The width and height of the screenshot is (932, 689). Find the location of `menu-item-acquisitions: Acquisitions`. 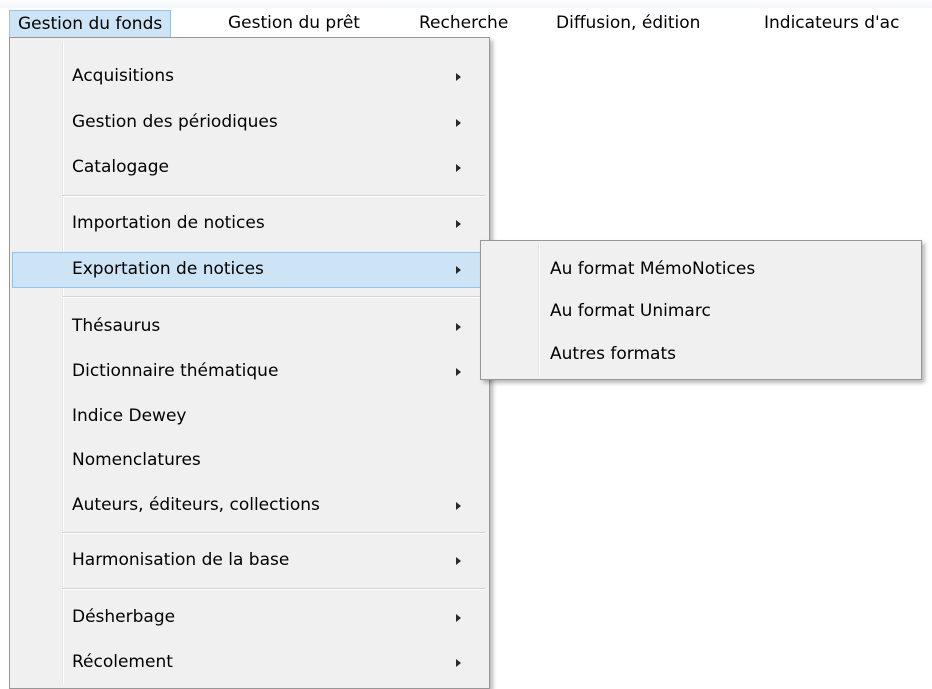

menu-item-acquisitions: Acquisitions is located at coordinates (249, 77).